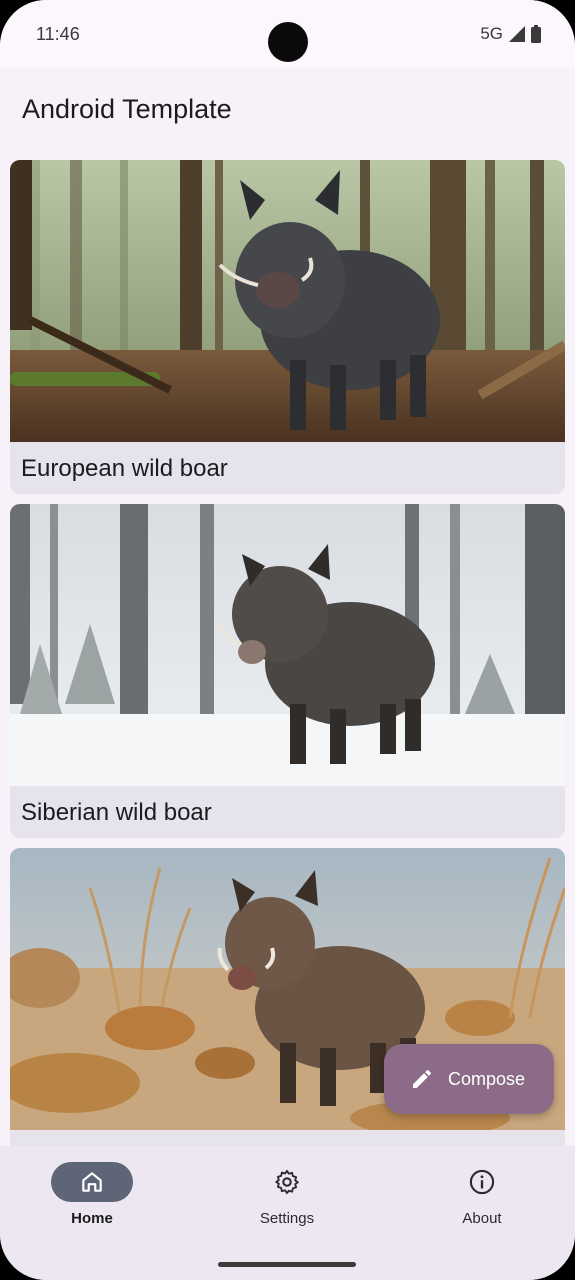 The width and height of the screenshot is (575, 1280). I want to click on top-app-bar: Android Template, so click(287, 110).